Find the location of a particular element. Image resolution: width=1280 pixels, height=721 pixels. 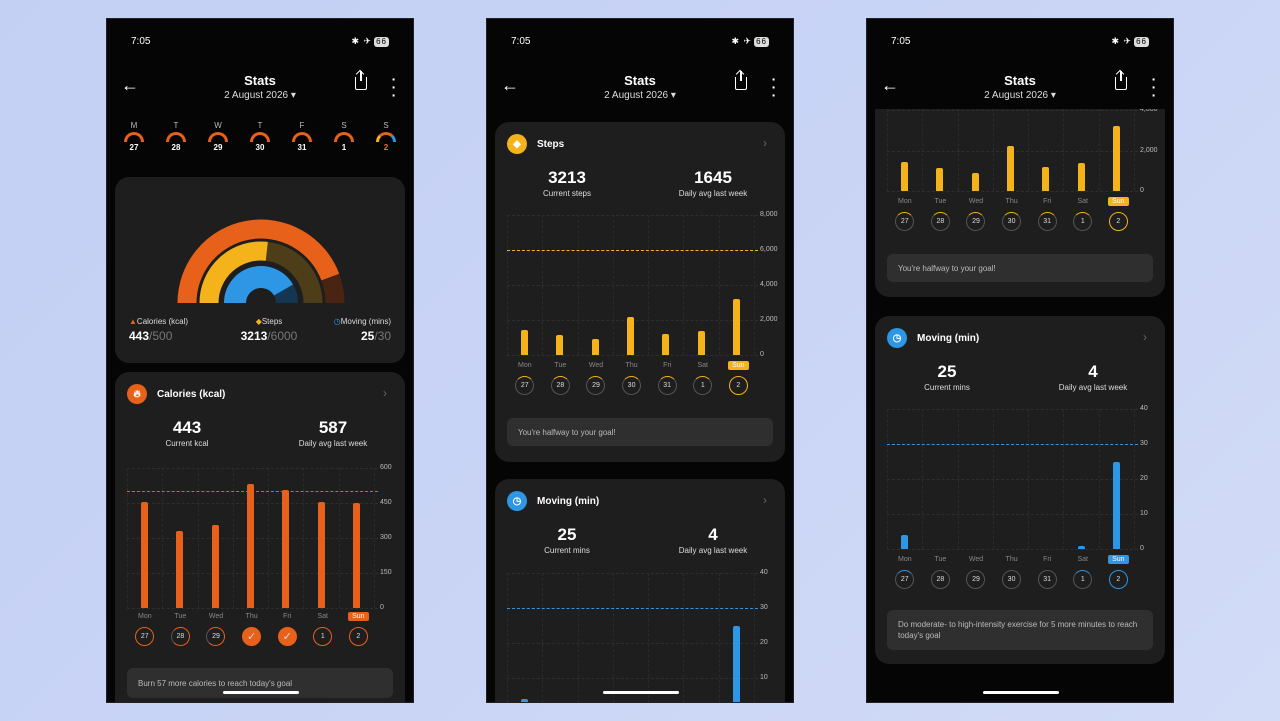

day-label: Thu is located at coordinates (1012, 201).